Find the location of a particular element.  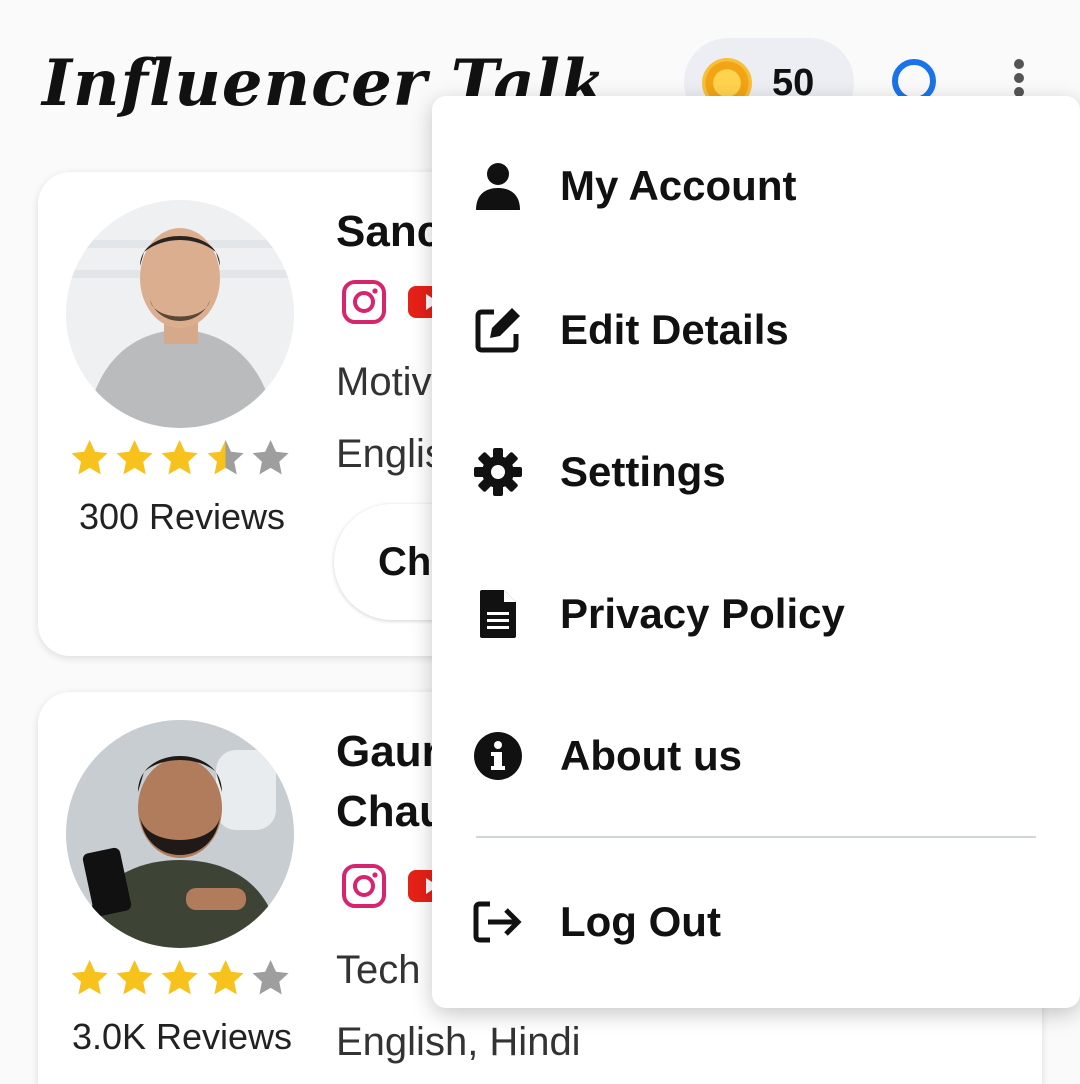

menu-item-label: Privacy Policy is located at coordinates (702, 613).